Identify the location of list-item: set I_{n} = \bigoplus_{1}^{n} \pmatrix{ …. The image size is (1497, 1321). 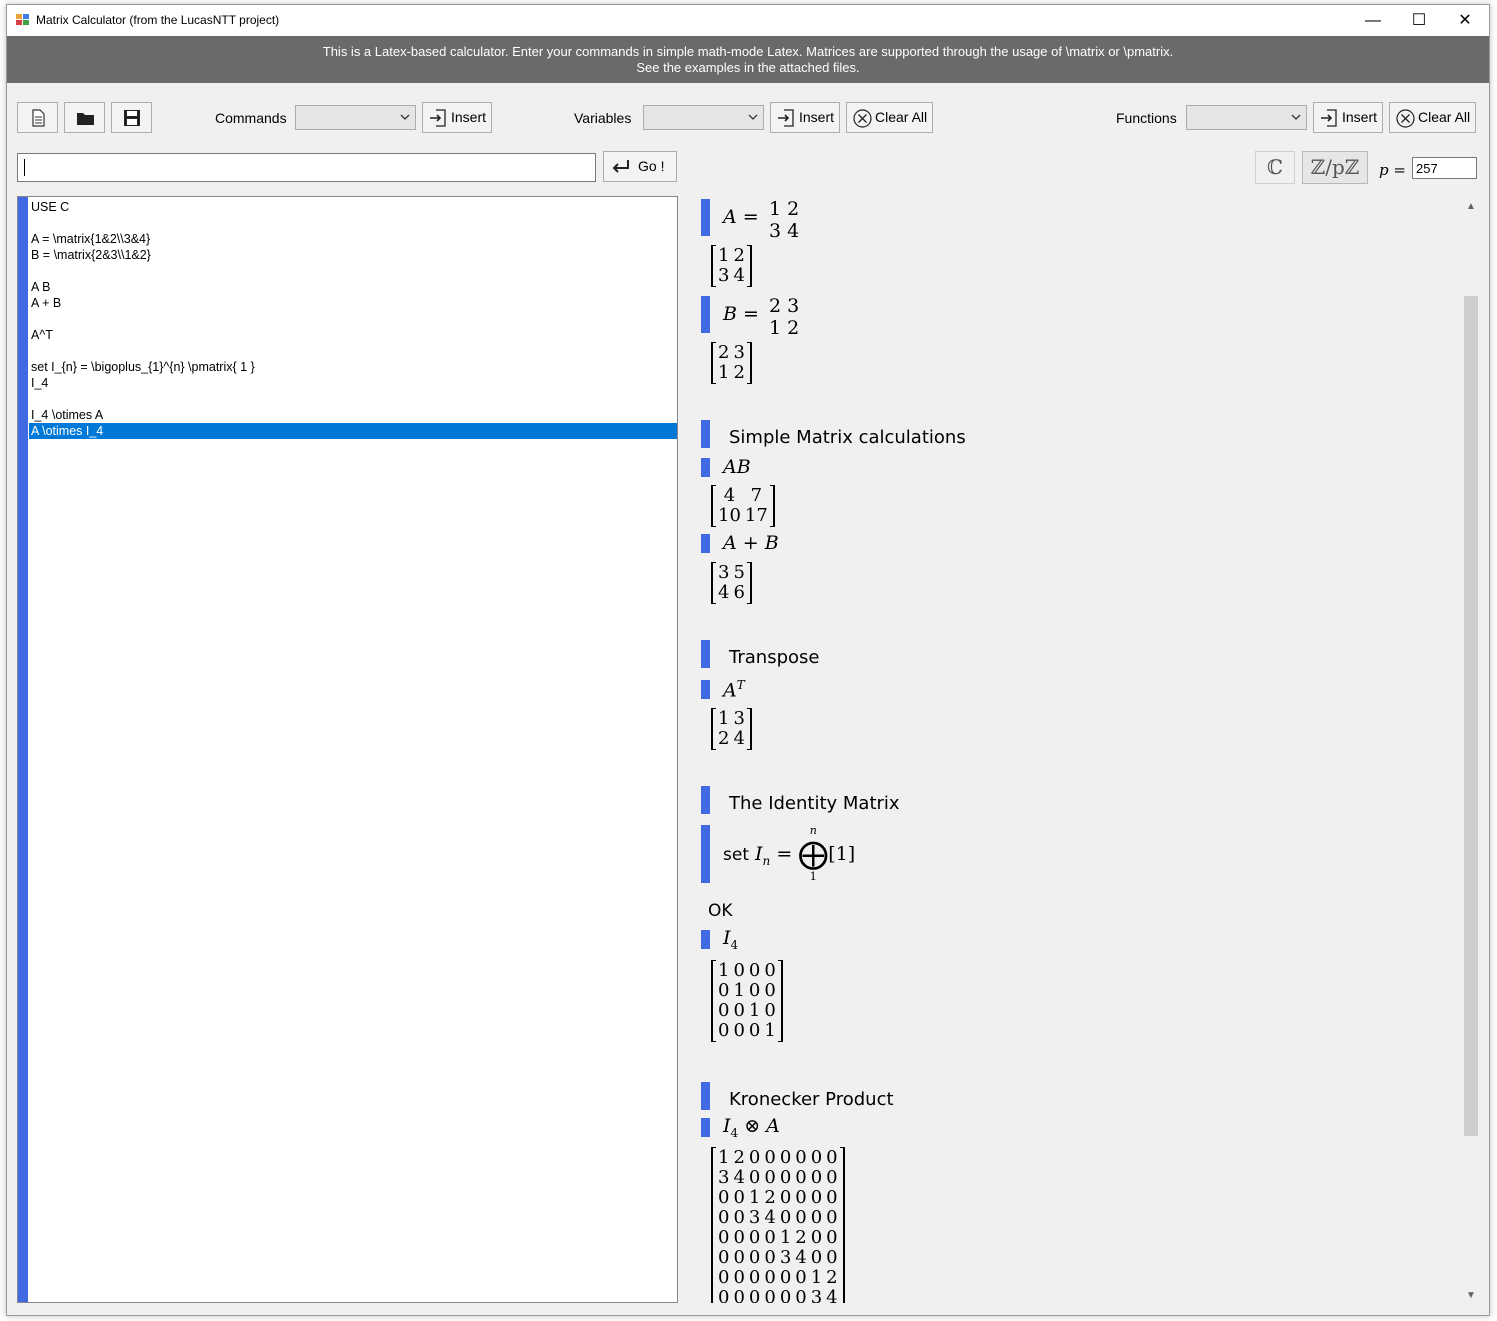
(353, 367).